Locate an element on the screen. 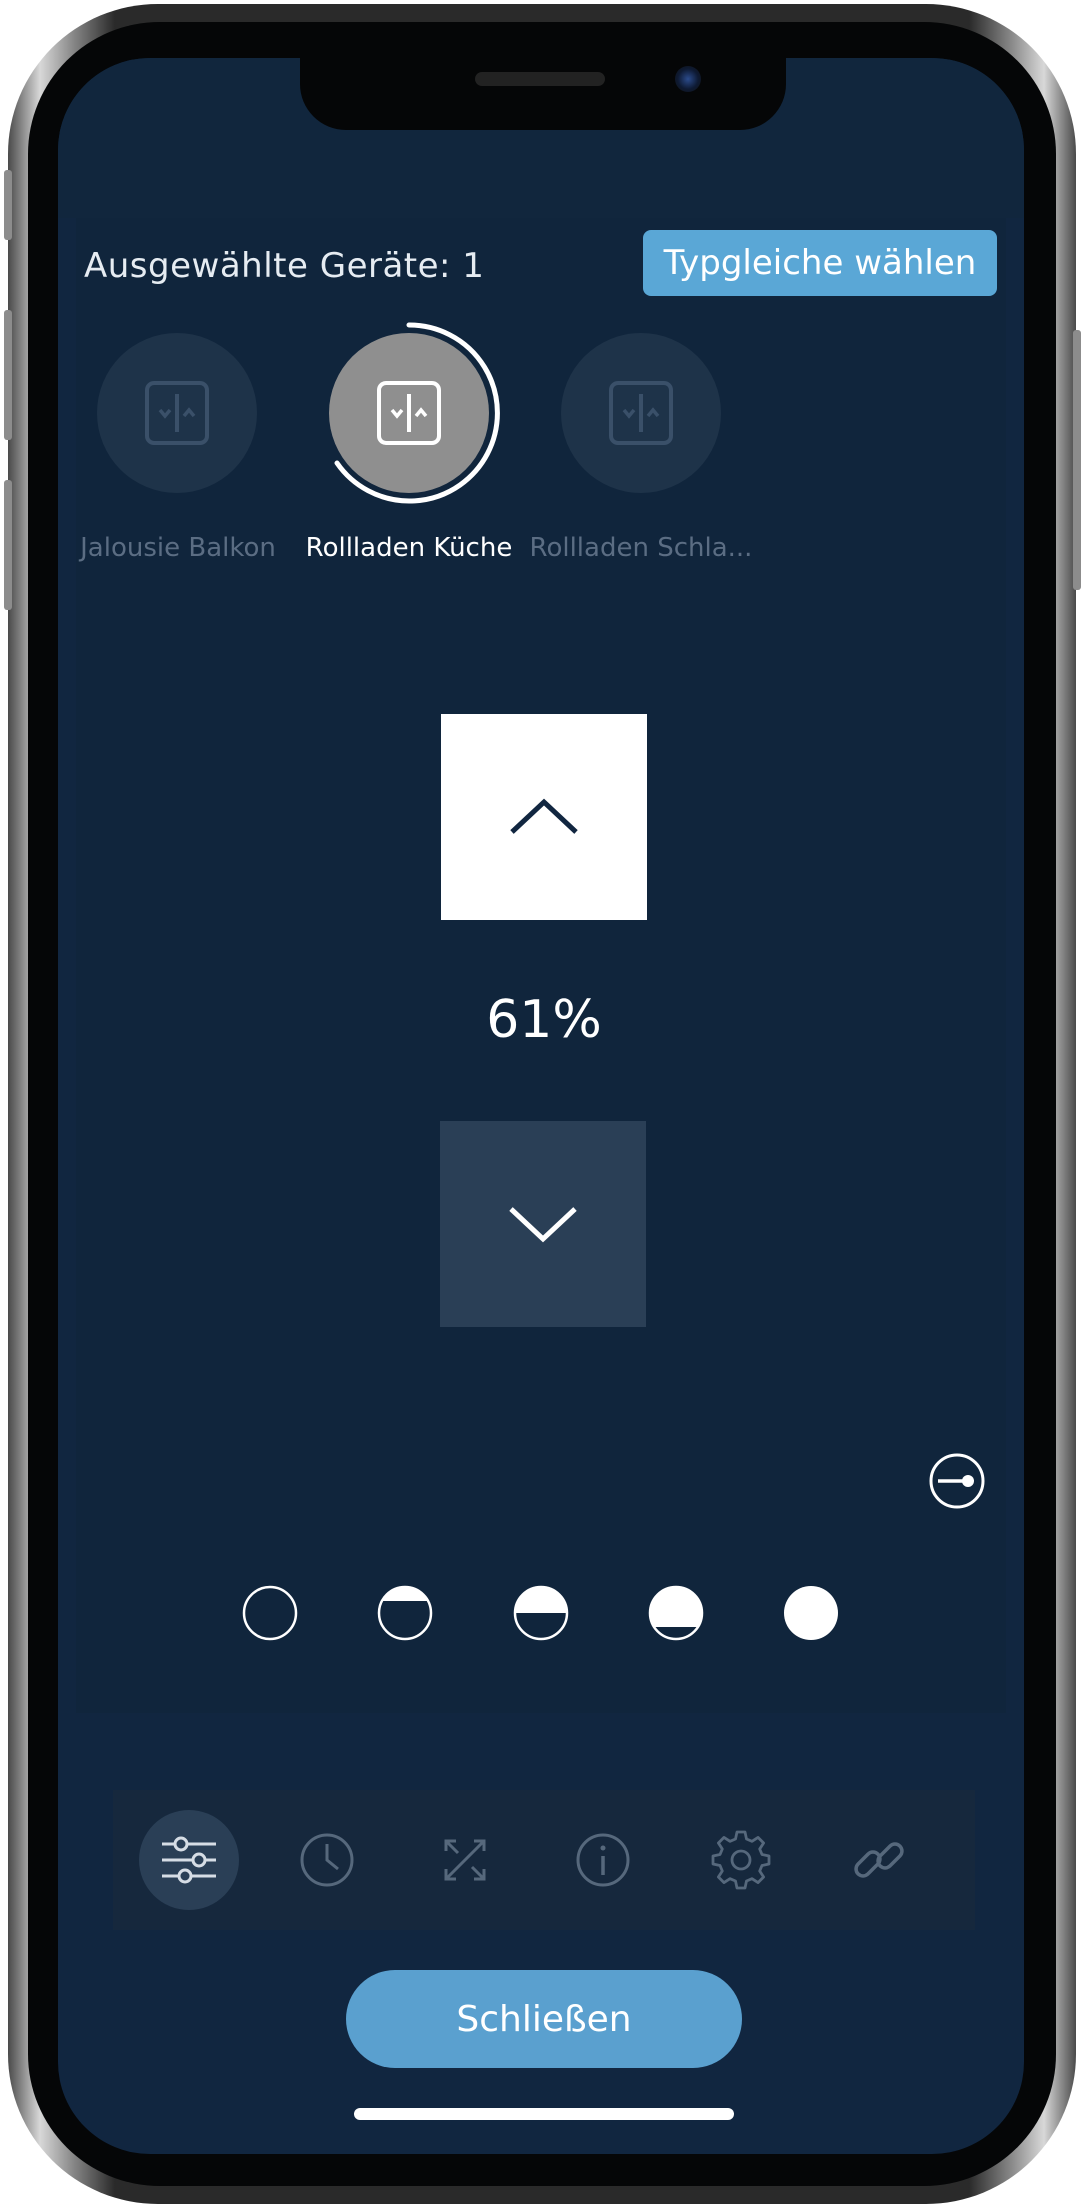 This screenshot has height=2210, width=1085. preset-half-icon is located at coordinates (541, 1613).